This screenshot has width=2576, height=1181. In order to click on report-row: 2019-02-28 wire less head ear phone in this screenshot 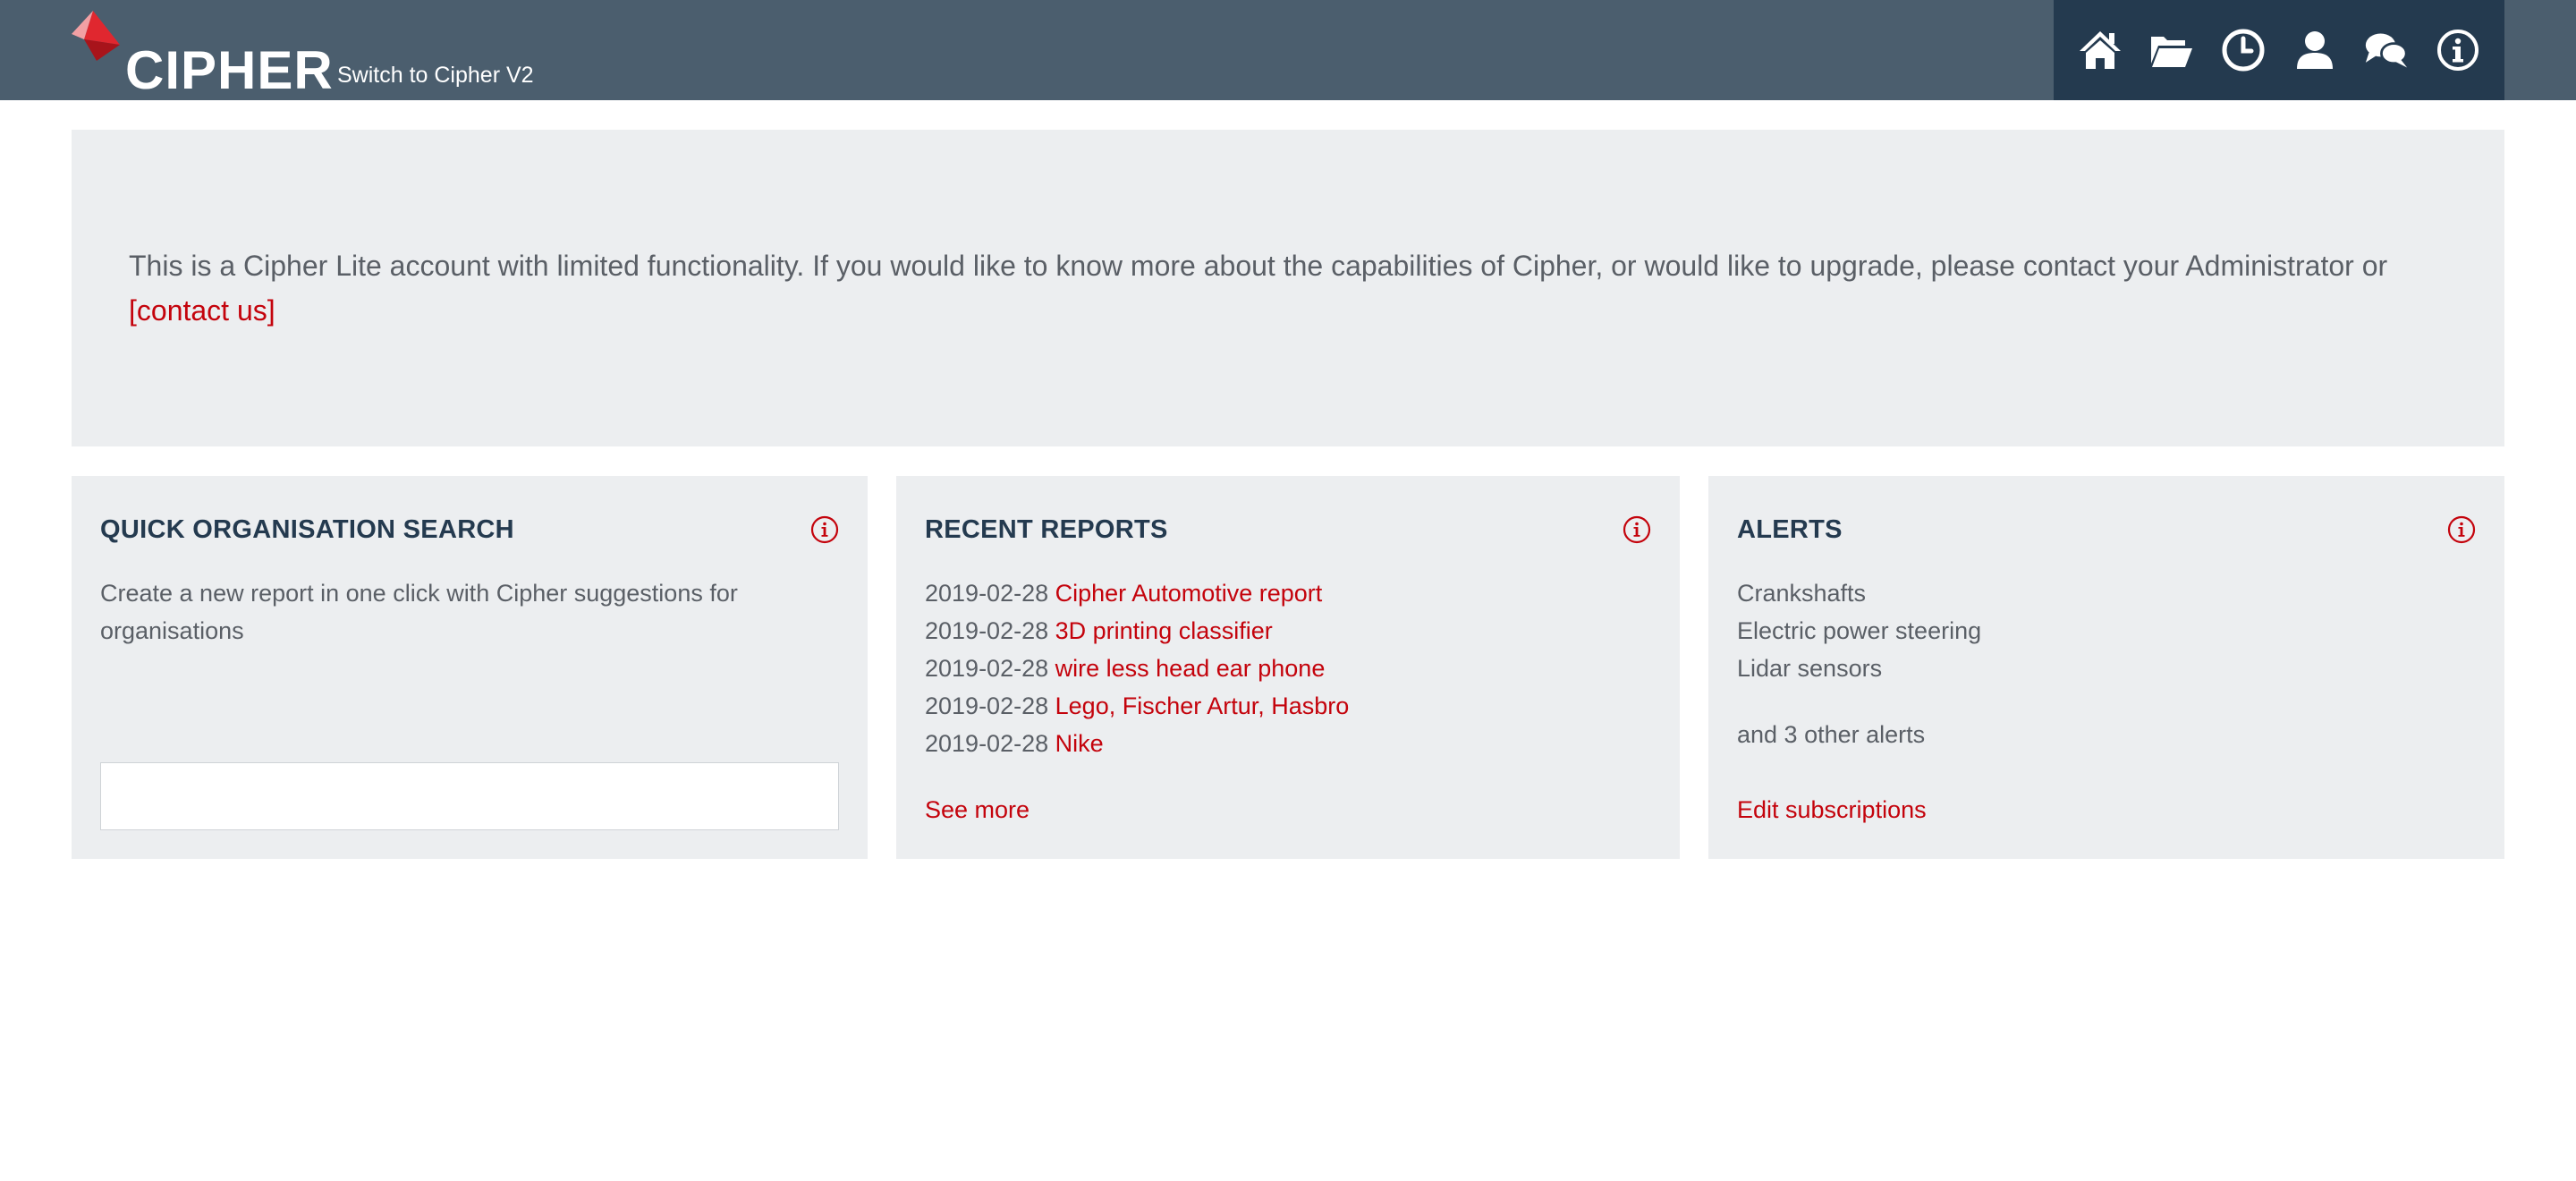, I will do `click(1288, 668)`.